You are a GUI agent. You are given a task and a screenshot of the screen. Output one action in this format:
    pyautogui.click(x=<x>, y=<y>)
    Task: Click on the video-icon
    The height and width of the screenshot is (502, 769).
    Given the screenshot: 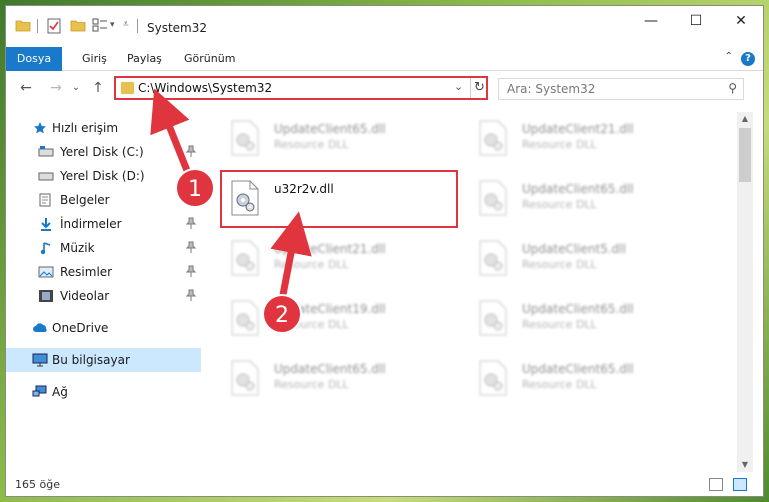 What is the action you would take?
    pyautogui.click(x=45, y=295)
    